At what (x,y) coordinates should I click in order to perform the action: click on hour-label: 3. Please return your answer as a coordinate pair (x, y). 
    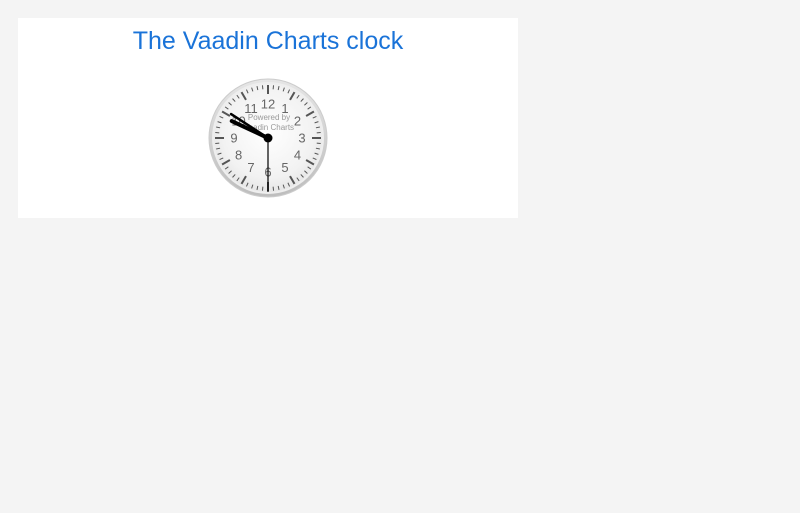
    Looking at the image, I should click on (301, 138).